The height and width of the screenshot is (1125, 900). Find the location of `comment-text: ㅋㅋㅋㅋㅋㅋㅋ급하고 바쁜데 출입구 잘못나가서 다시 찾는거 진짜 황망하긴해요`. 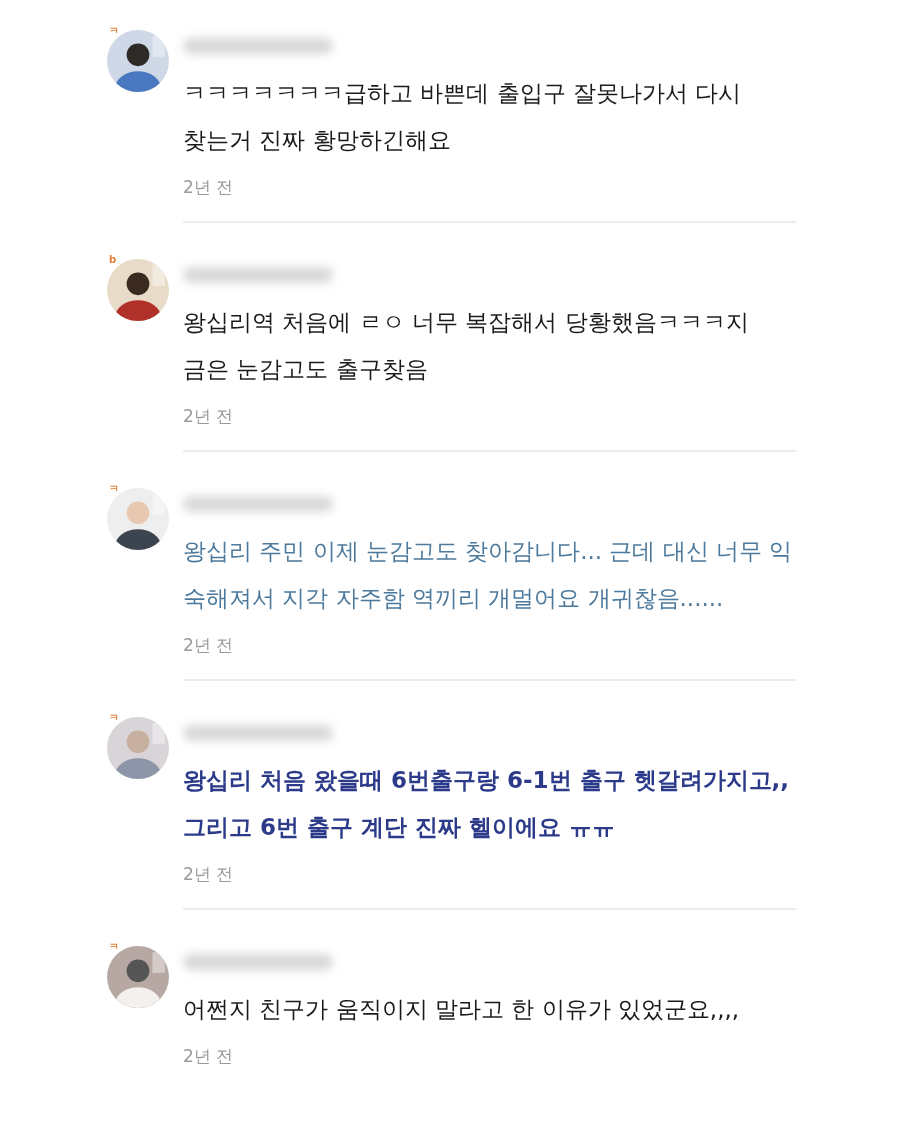

comment-text: ㅋㅋㅋㅋㅋㅋㅋ급하고 바쁜데 출입구 잘못나가서 다시 찾는거 진짜 황망하긴해요 is located at coordinates (463, 117).